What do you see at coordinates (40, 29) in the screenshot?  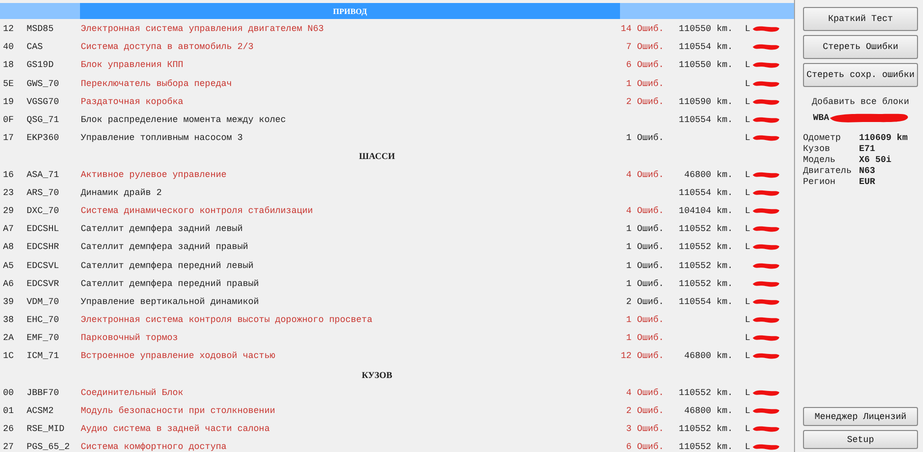 I see `module-code: MSD85` at bounding box center [40, 29].